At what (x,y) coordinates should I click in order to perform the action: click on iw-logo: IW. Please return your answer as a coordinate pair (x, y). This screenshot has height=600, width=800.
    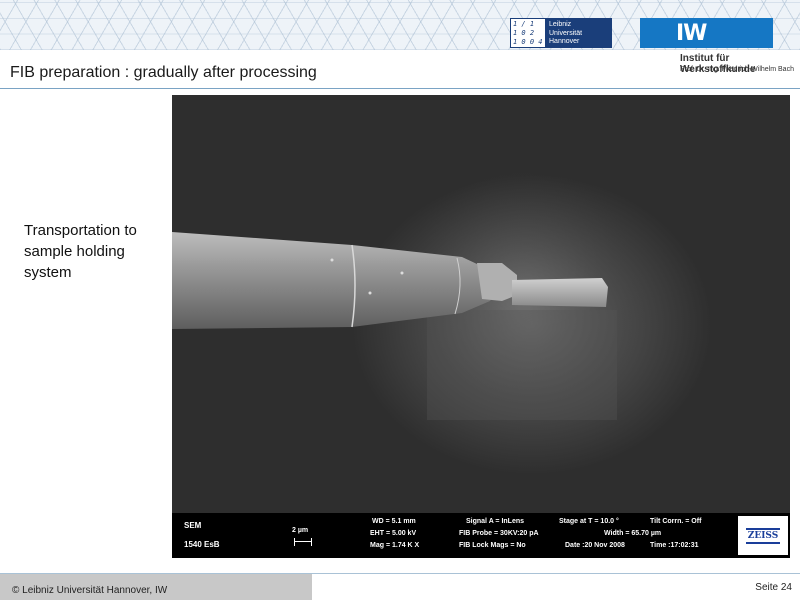
    Looking at the image, I should click on (706, 33).